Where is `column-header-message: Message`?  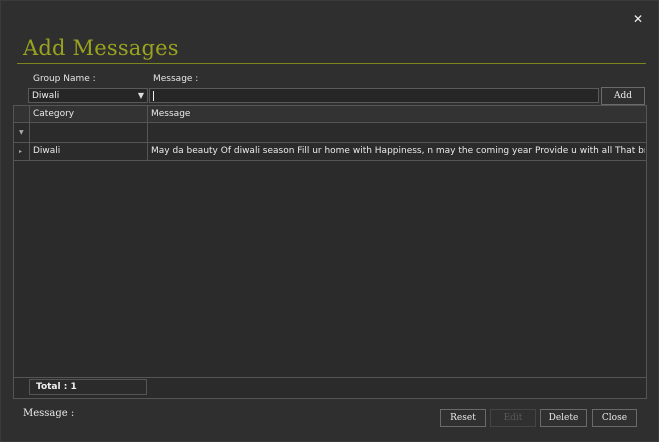
column-header-message: Message is located at coordinates (396, 114).